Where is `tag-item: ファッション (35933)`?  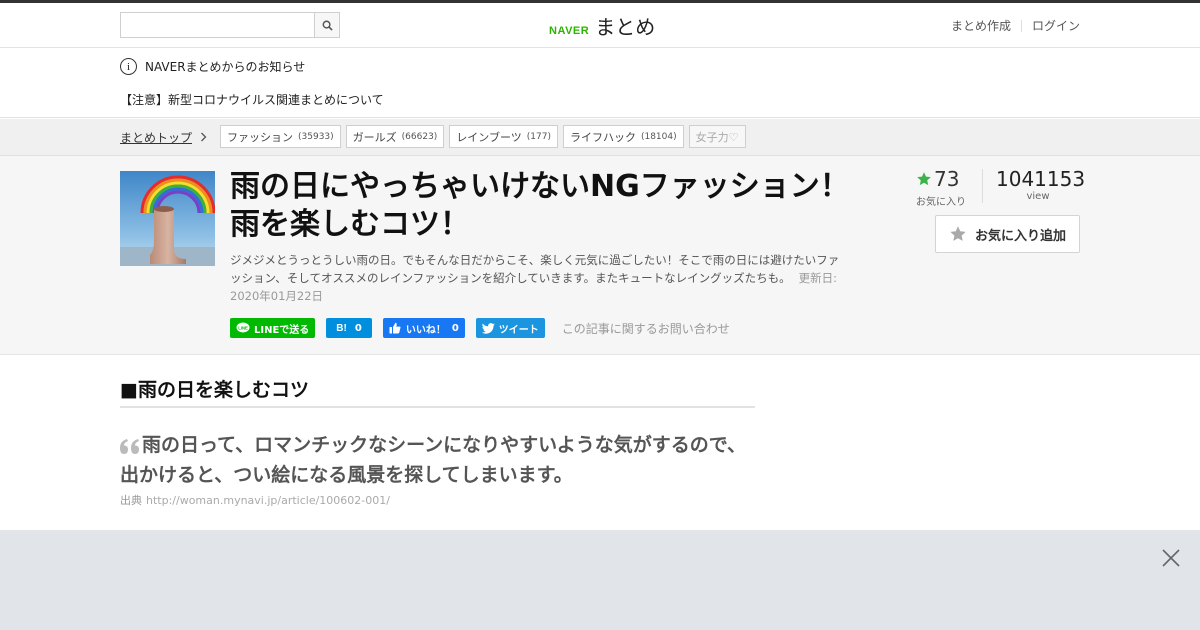 tag-item: ファッション (35933) is located at coordinates (280, 136).